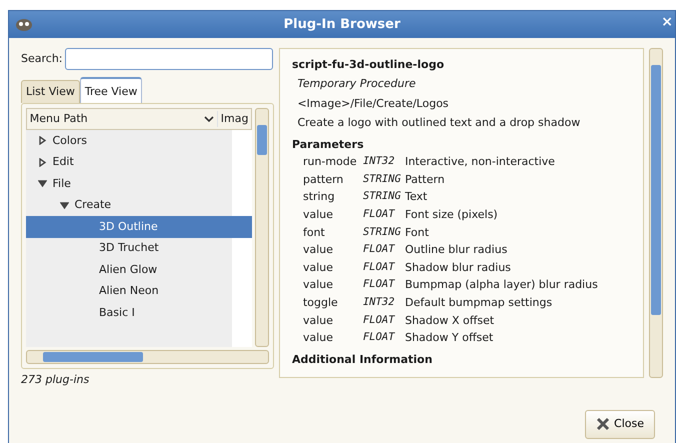 The image size is (676, 443). Describe the element at coordinates (69, 140) in the screenshot. I see `tree-label: Colors` at that location.